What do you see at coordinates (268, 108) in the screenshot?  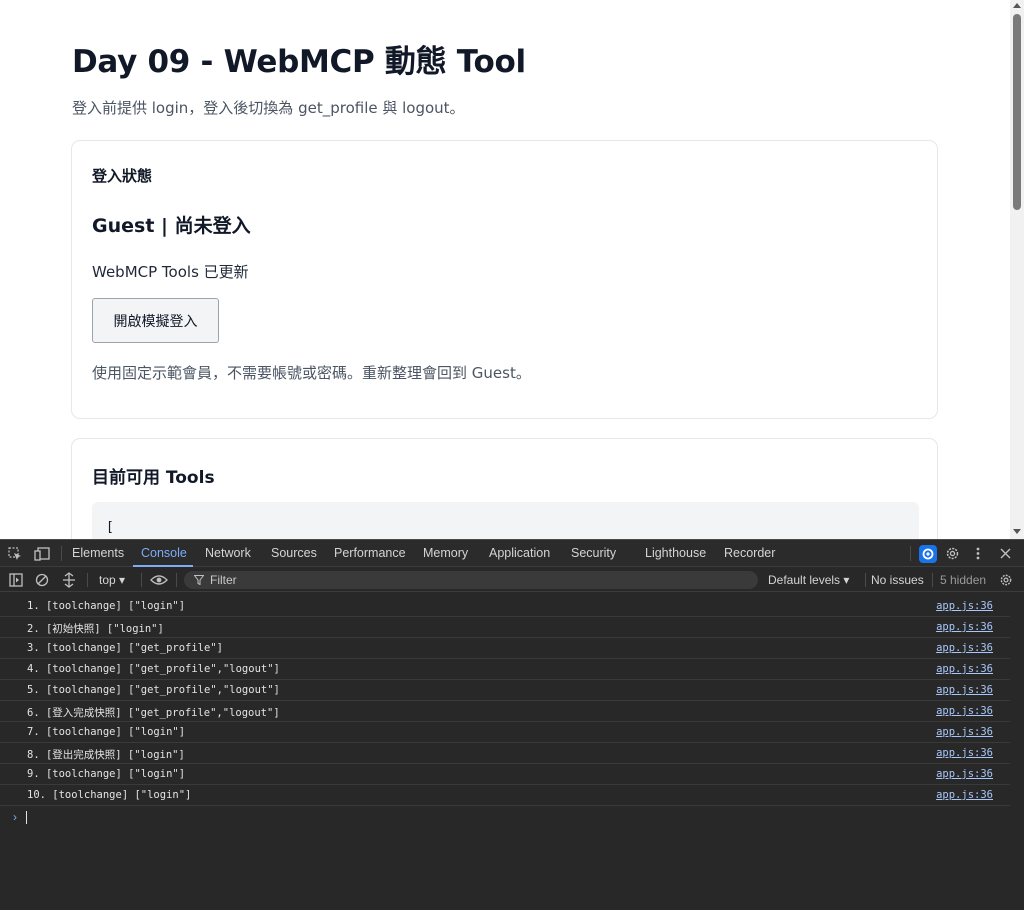 I see `page-subtitle: 登入前提供 login，登入後切換為 get_profile 與 logout。` at bounding box center [268, 108].